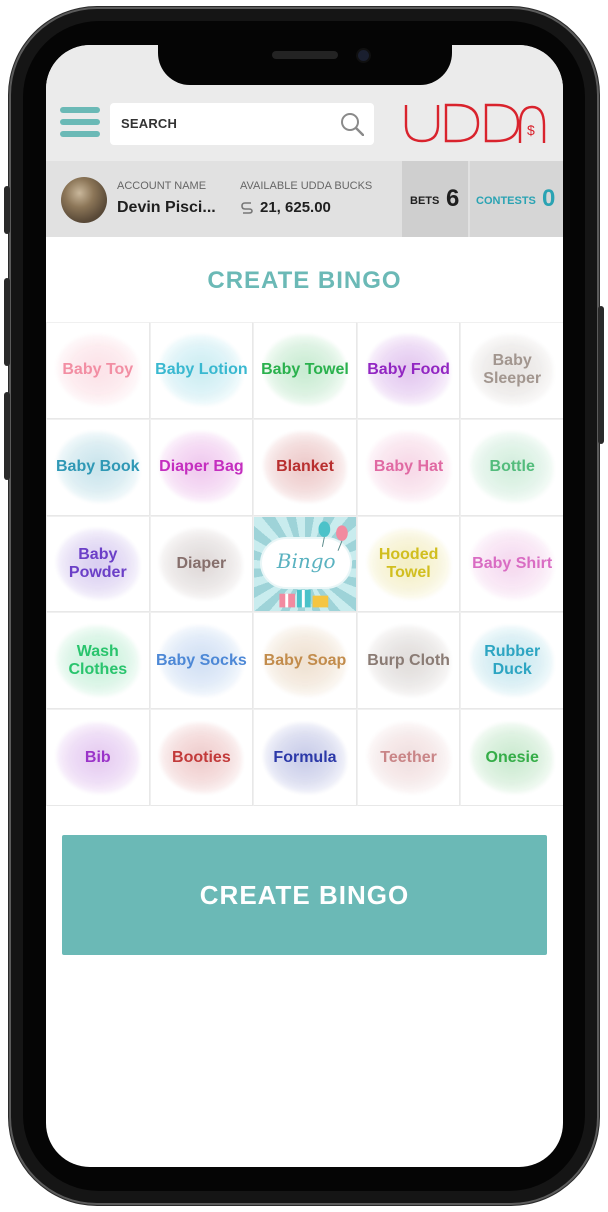 The image size is (608, 1212). What do you see at coordinates (149, 123) in the screenshot?
I see `search-placeholder: SEARCH` at bounding box center [149, 123].